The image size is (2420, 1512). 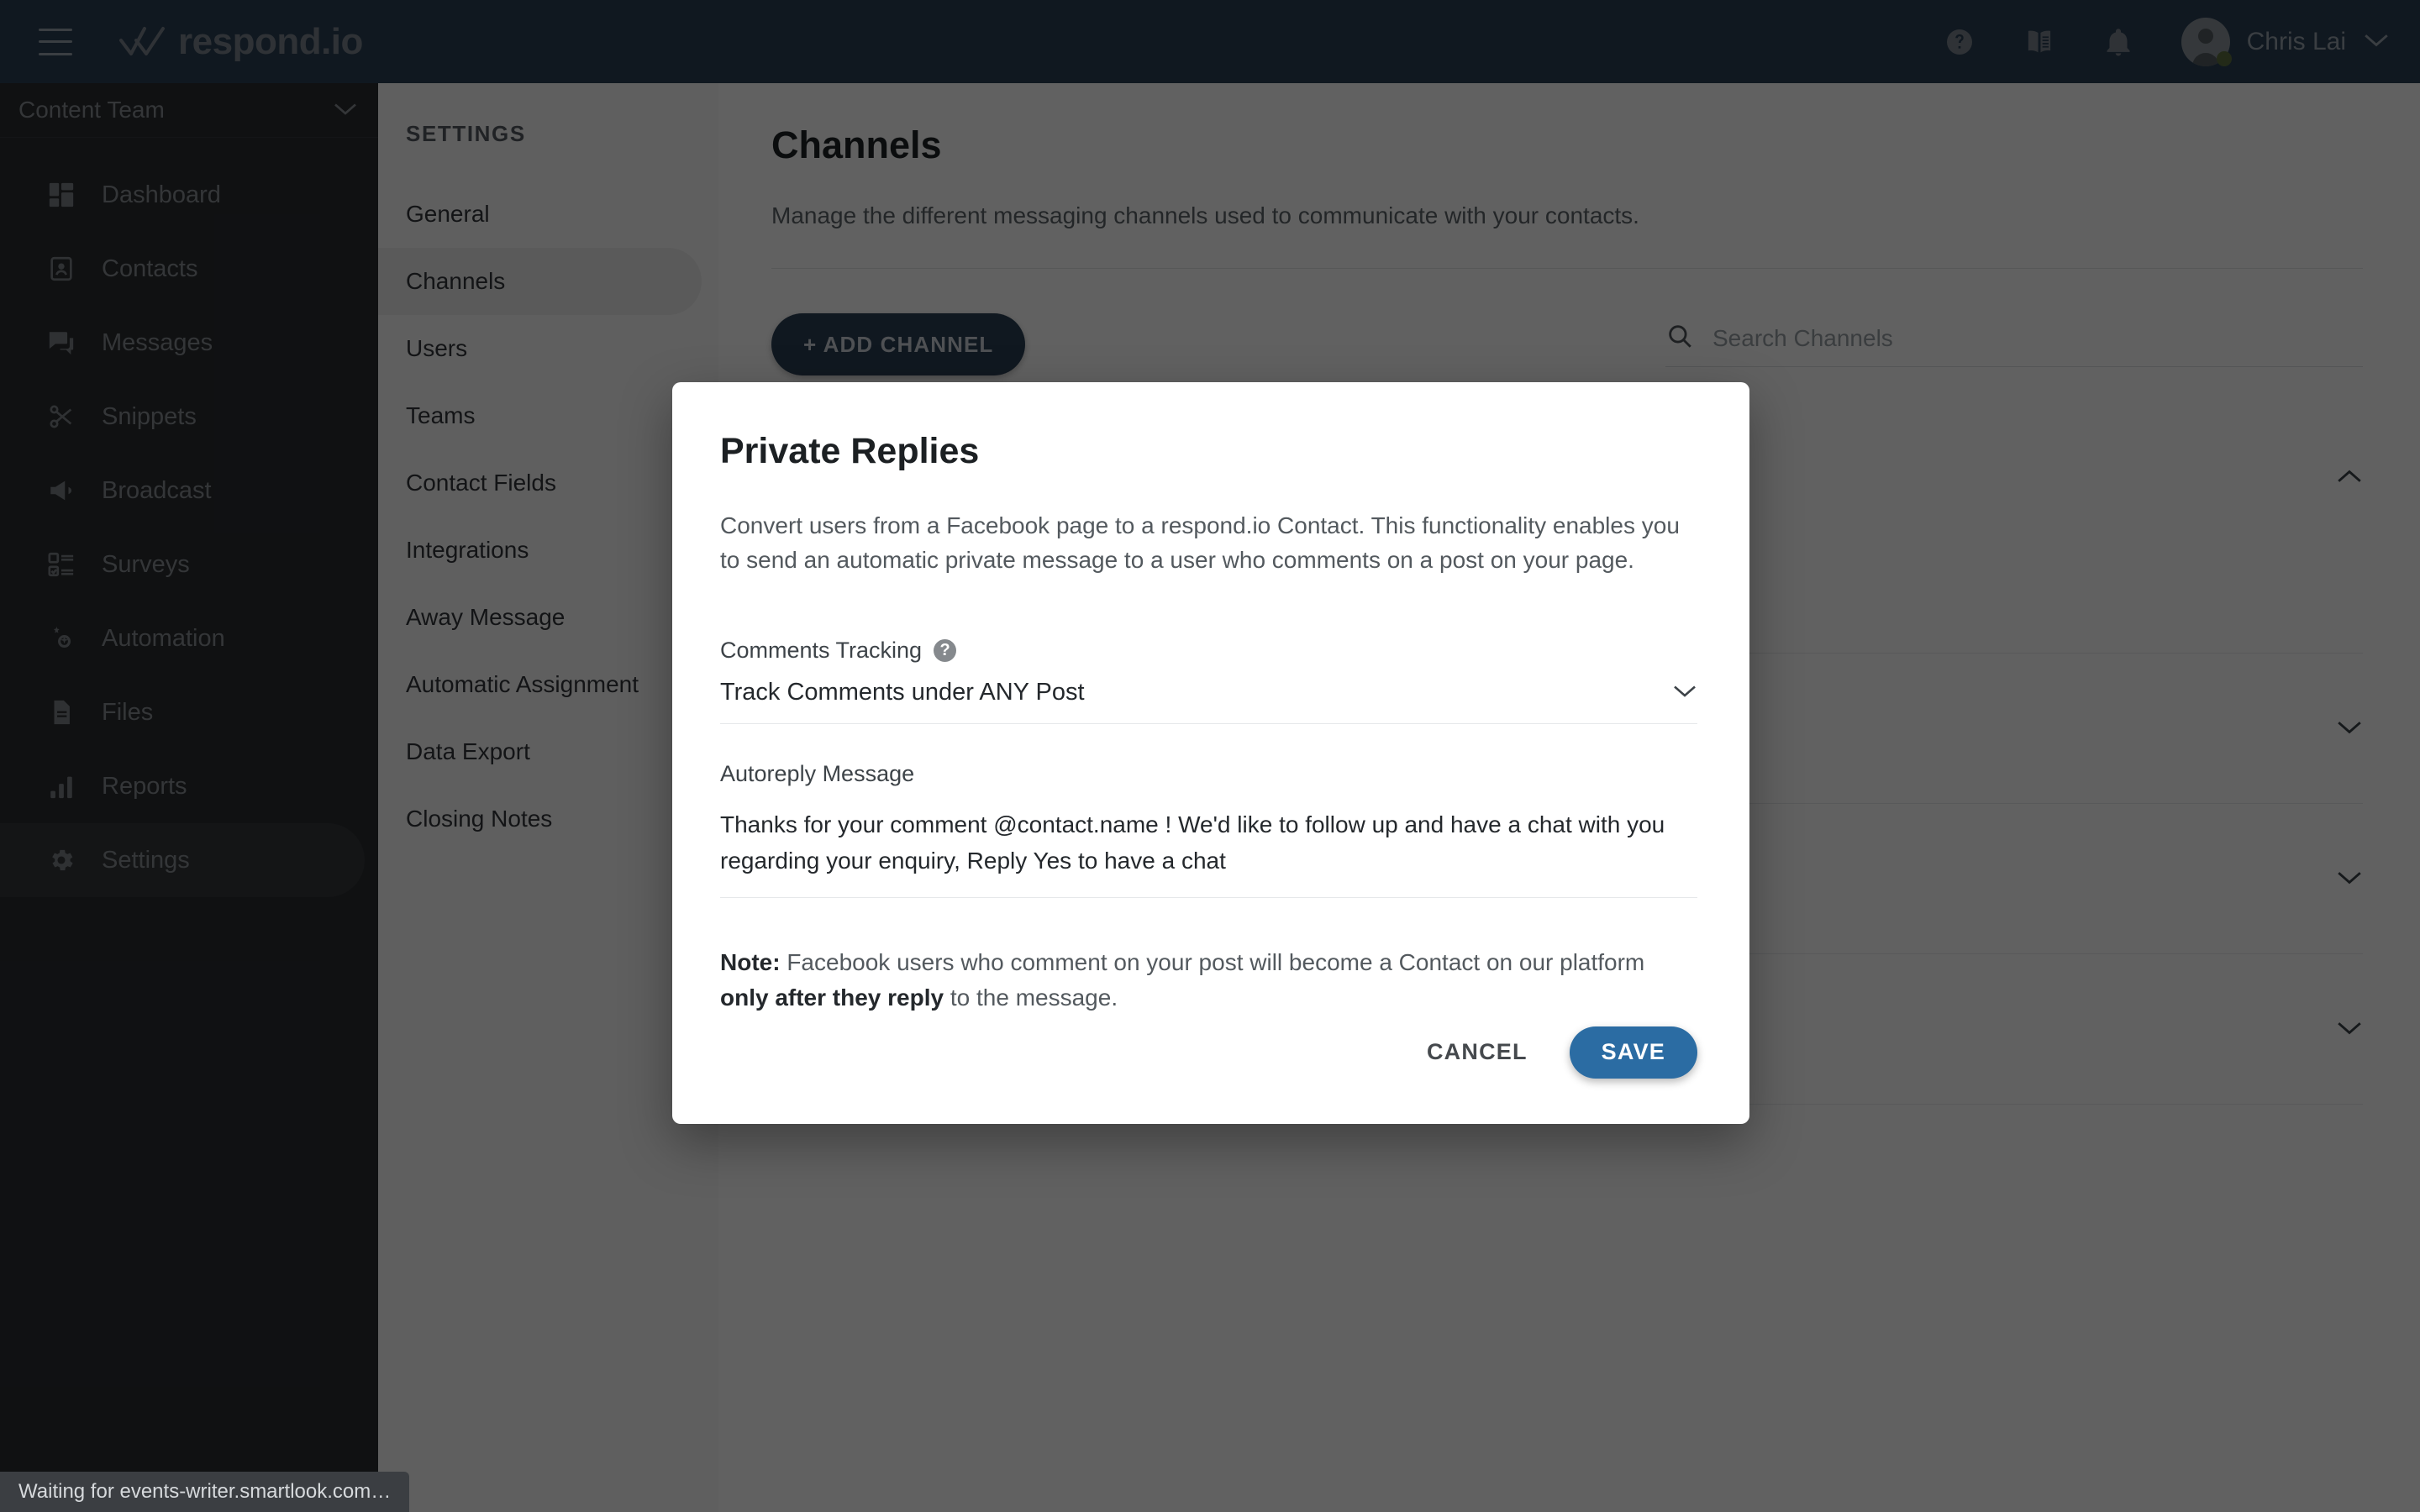 I want to click on comments-tracking-value: Track Comments under ANY Post, so click(x=902, y=692).